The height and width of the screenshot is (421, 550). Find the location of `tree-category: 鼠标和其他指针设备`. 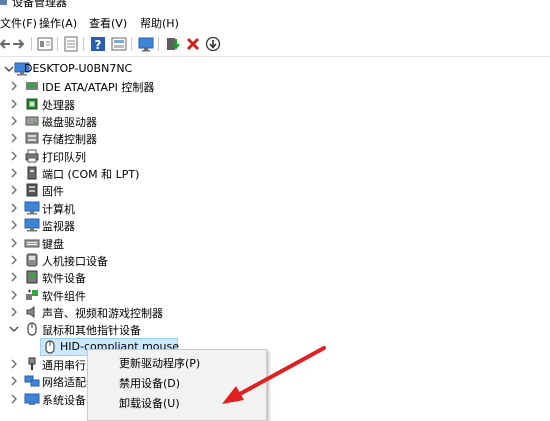

tree-category: 鼠标和其他指针设备 is located at coordinates (275, 329).